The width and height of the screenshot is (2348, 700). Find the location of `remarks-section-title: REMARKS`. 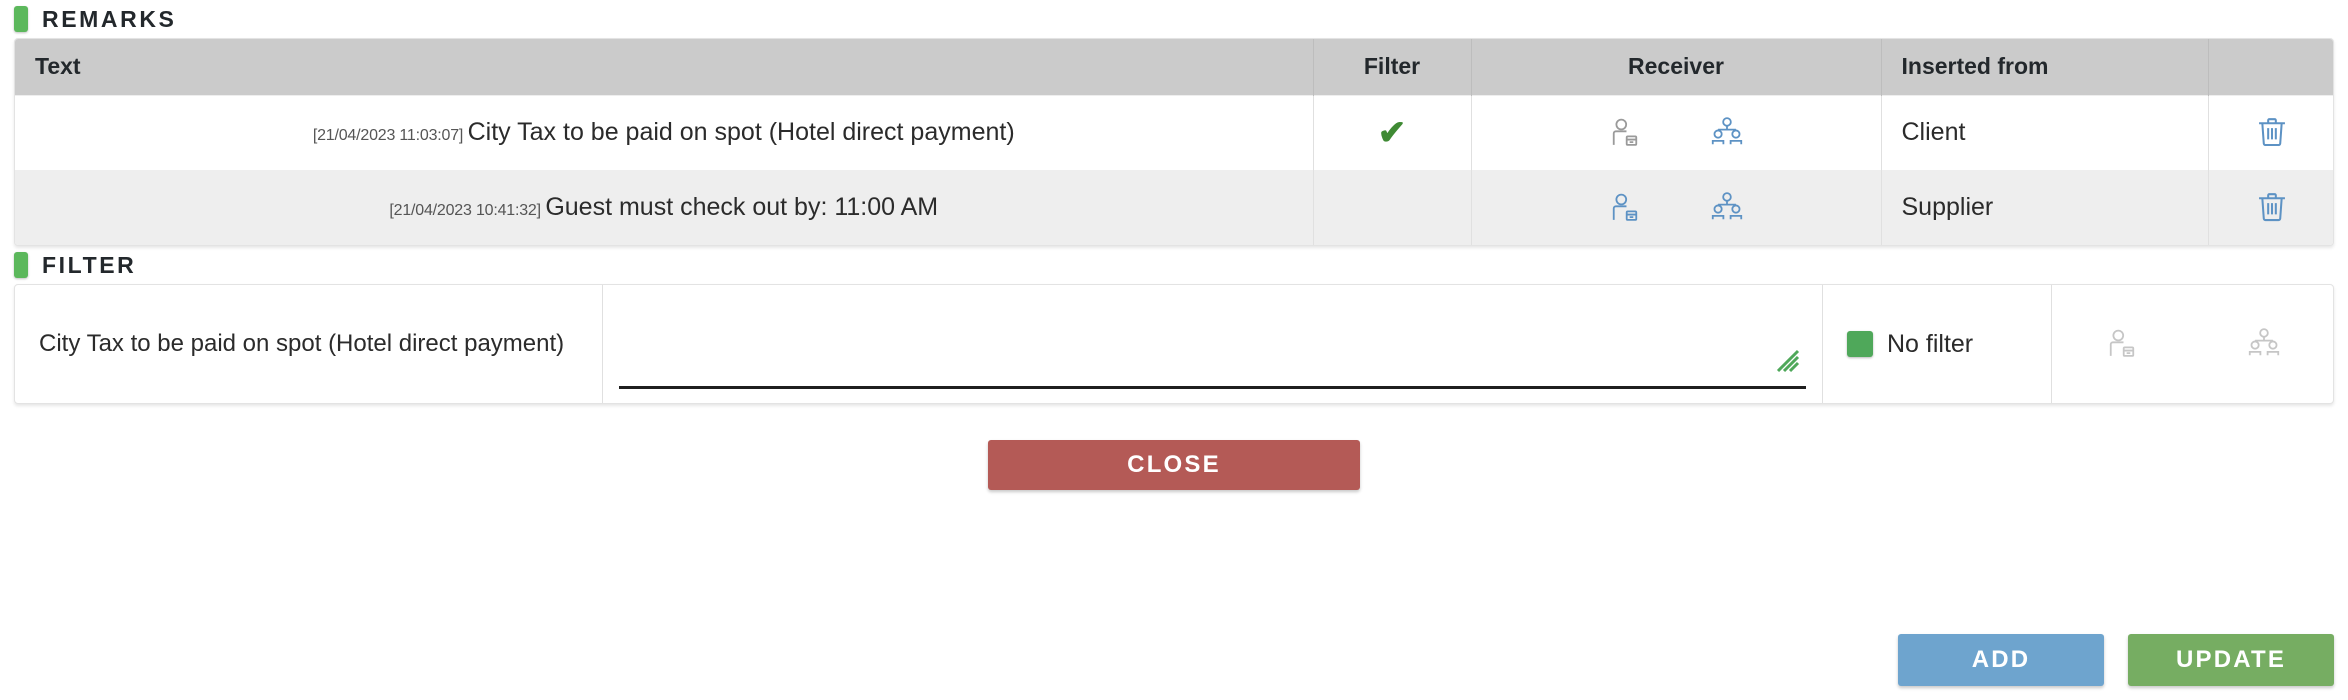

remarks-section-title: REMARKS is located at coordinates (109, 18).